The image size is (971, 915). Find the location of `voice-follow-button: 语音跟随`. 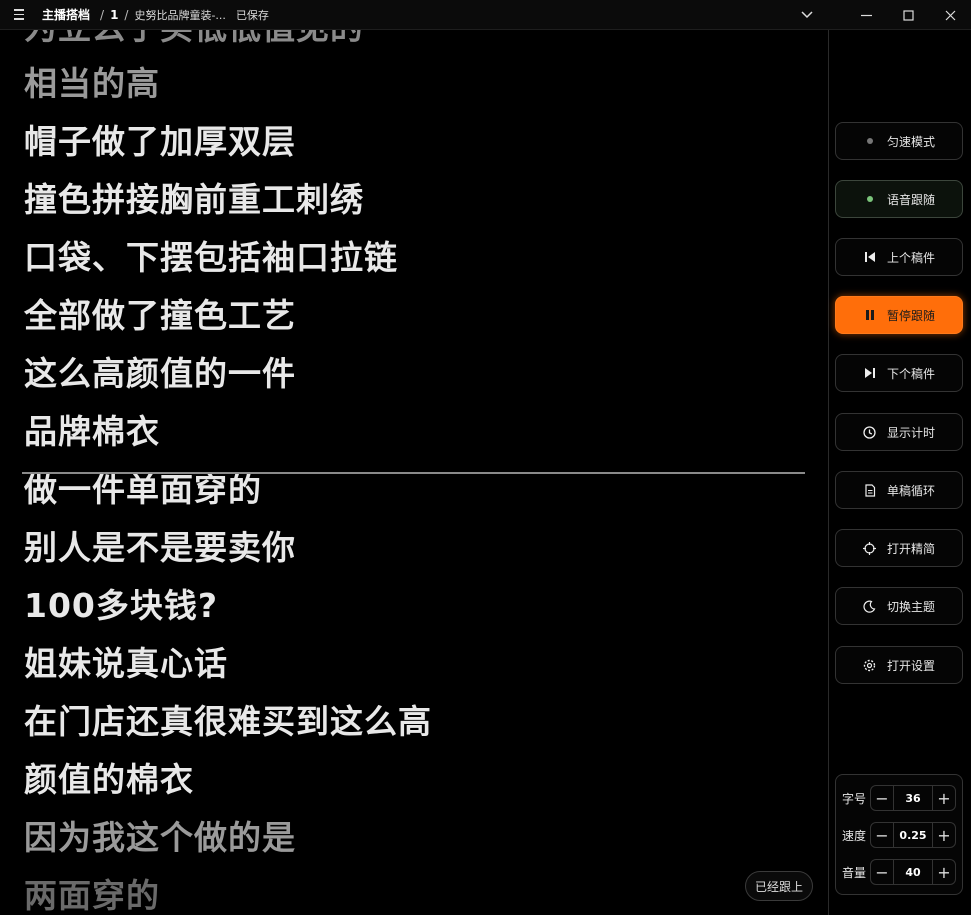

voice-follow-button: 语音跟随 is located at coordinates (899, 199).